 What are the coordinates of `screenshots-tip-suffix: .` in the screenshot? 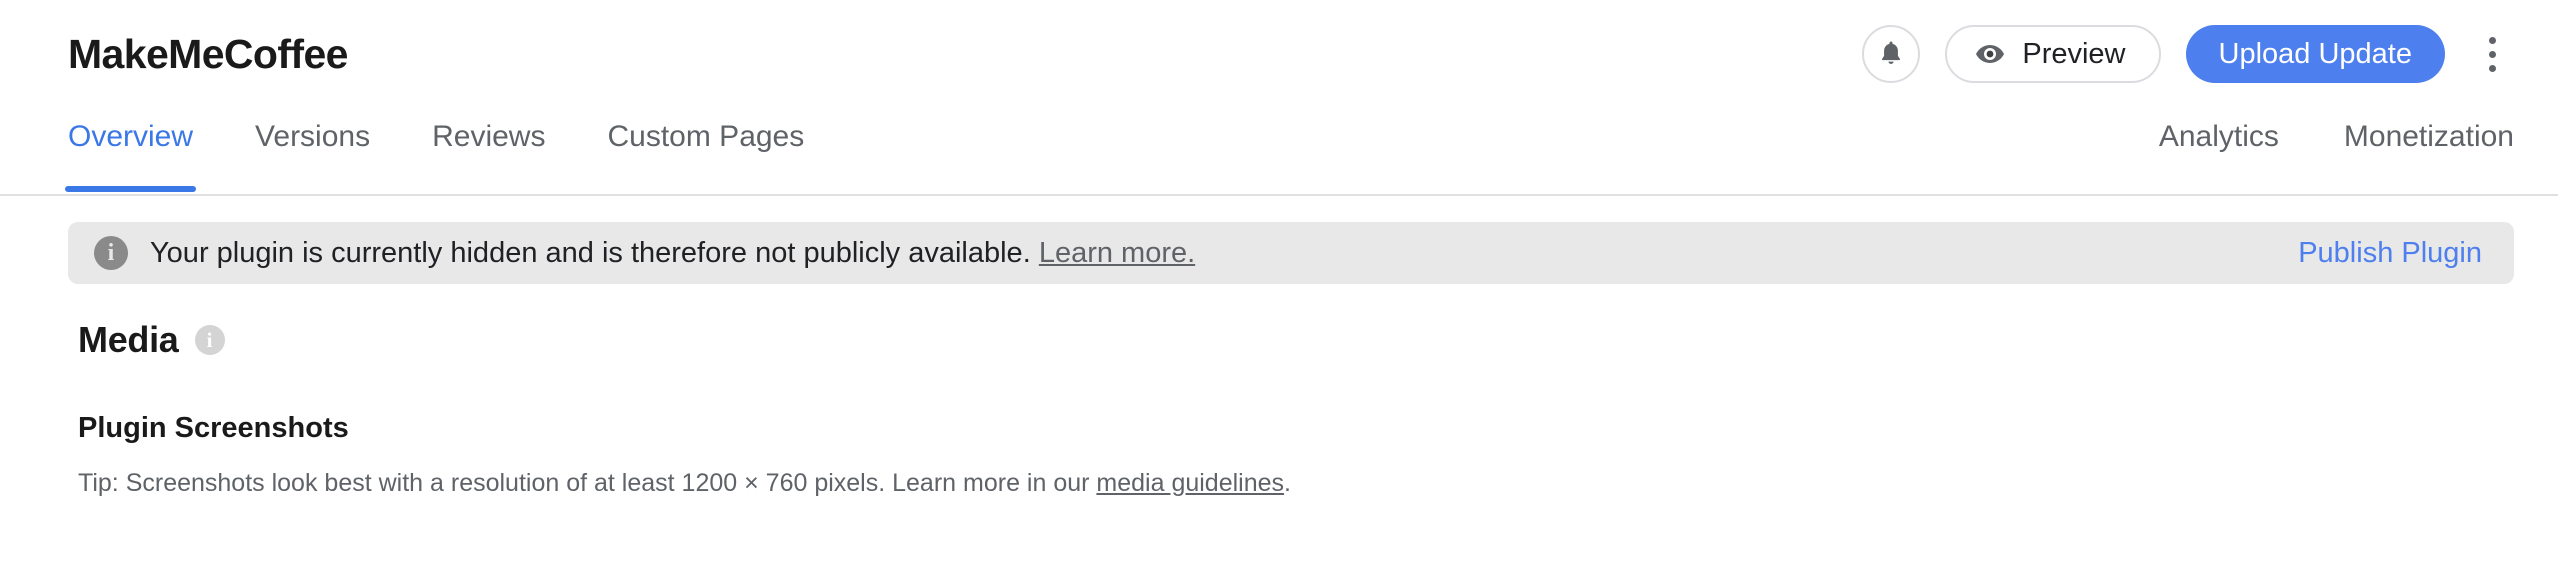 It's located at (1287, 483).